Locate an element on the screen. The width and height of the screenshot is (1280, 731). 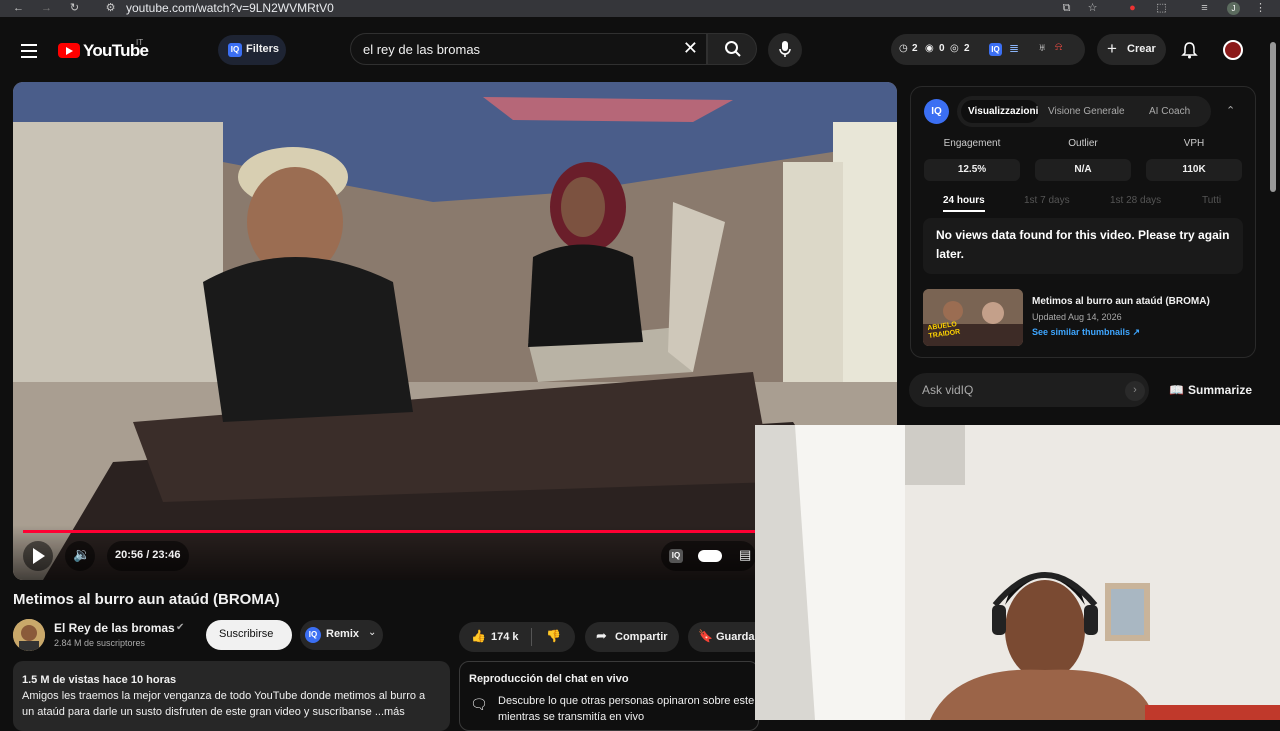
vidiq-stats-bar: ◷ 2 ◉ 0 ◎ 2 IQ ≣ ♅ ⍾ is located at coordinates (988, 49).